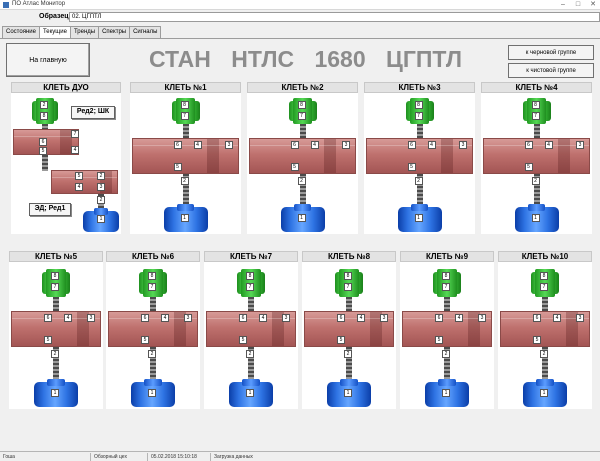  Describe the element at coordinates (48, 60) in the screenshot. I see `home-button: На главную` at that location.